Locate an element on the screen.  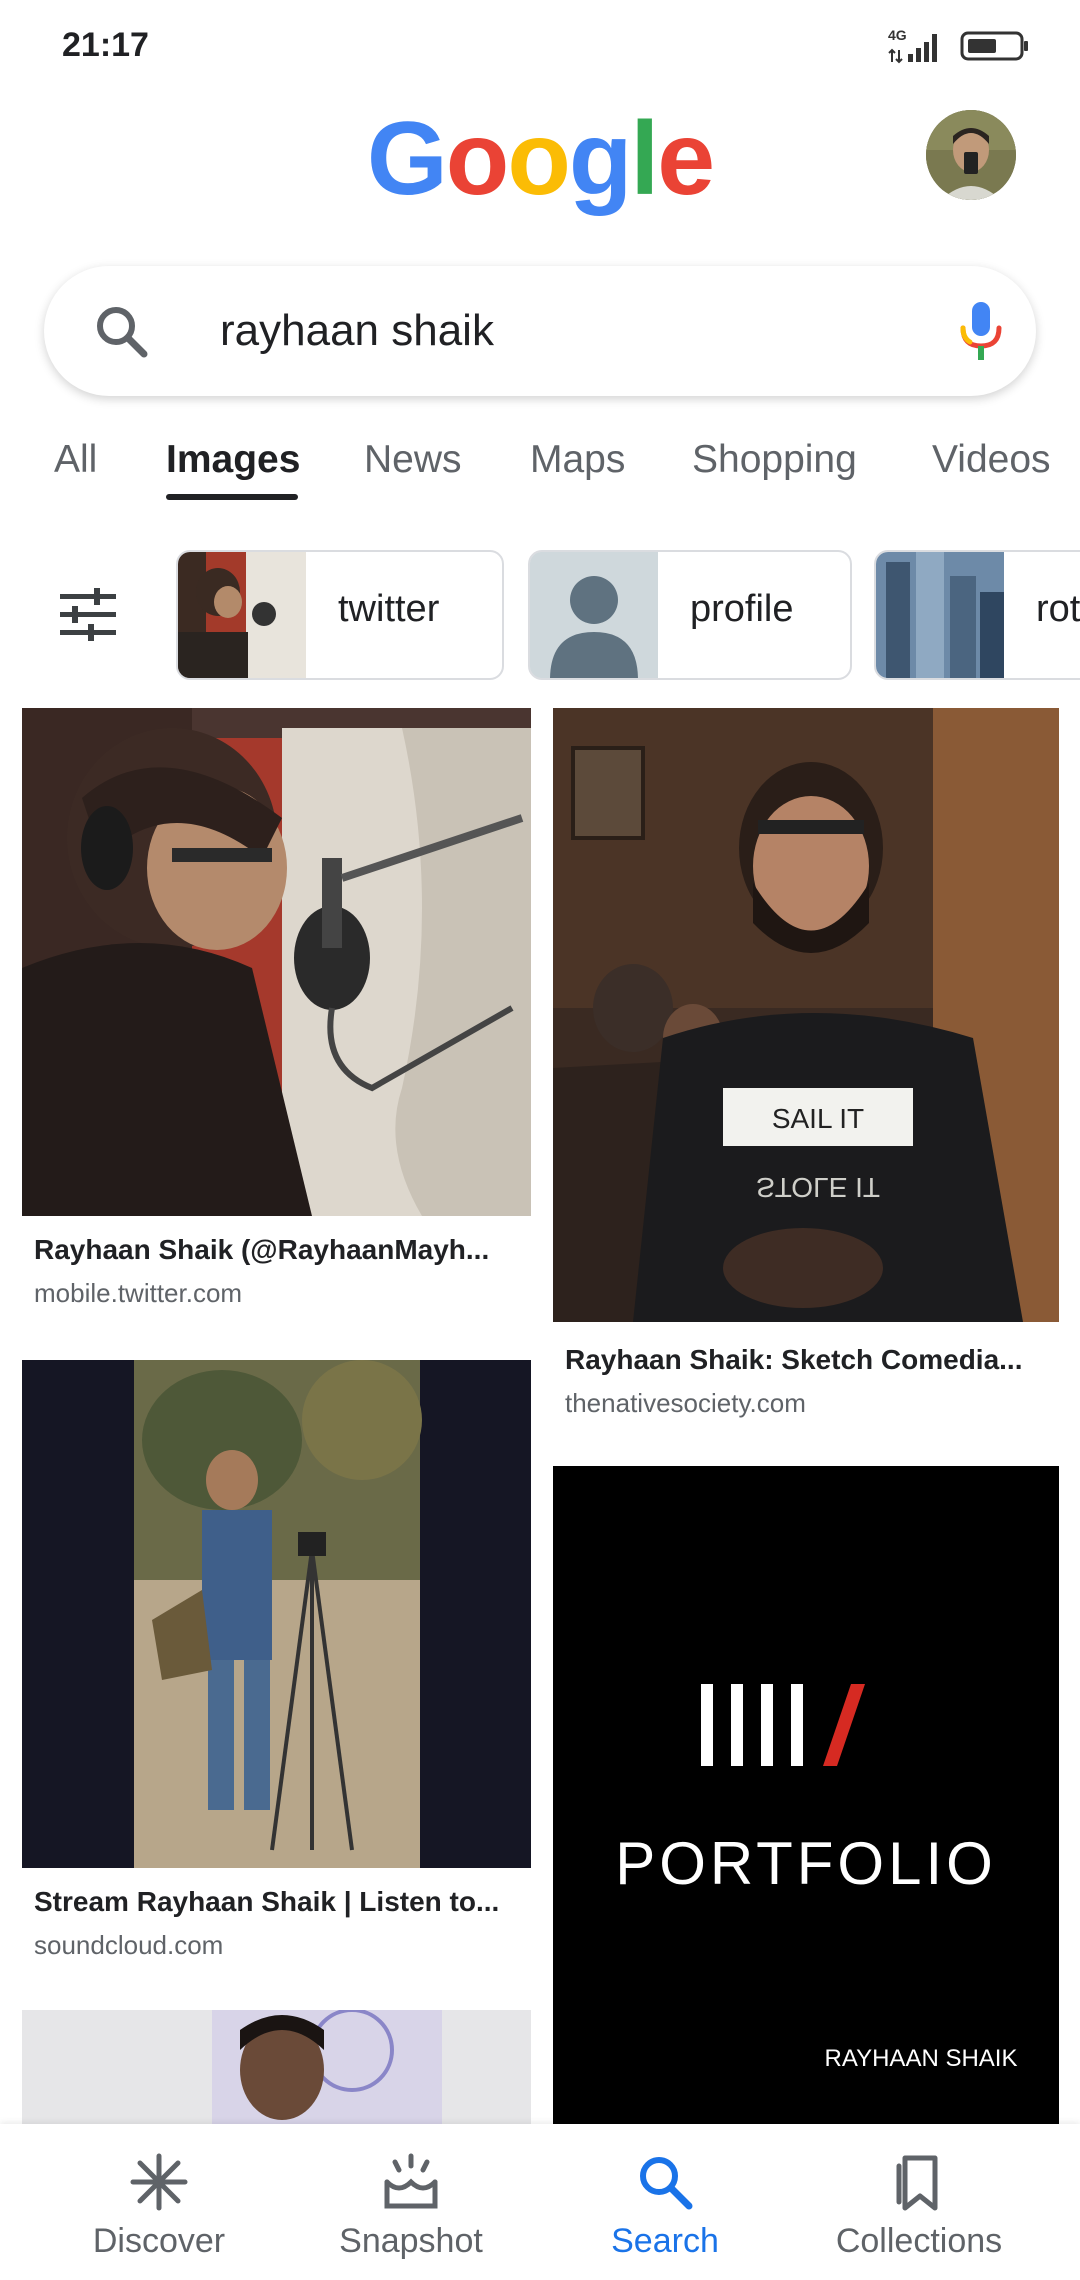
chip-rot: rot is located at coordinates (977, 615).